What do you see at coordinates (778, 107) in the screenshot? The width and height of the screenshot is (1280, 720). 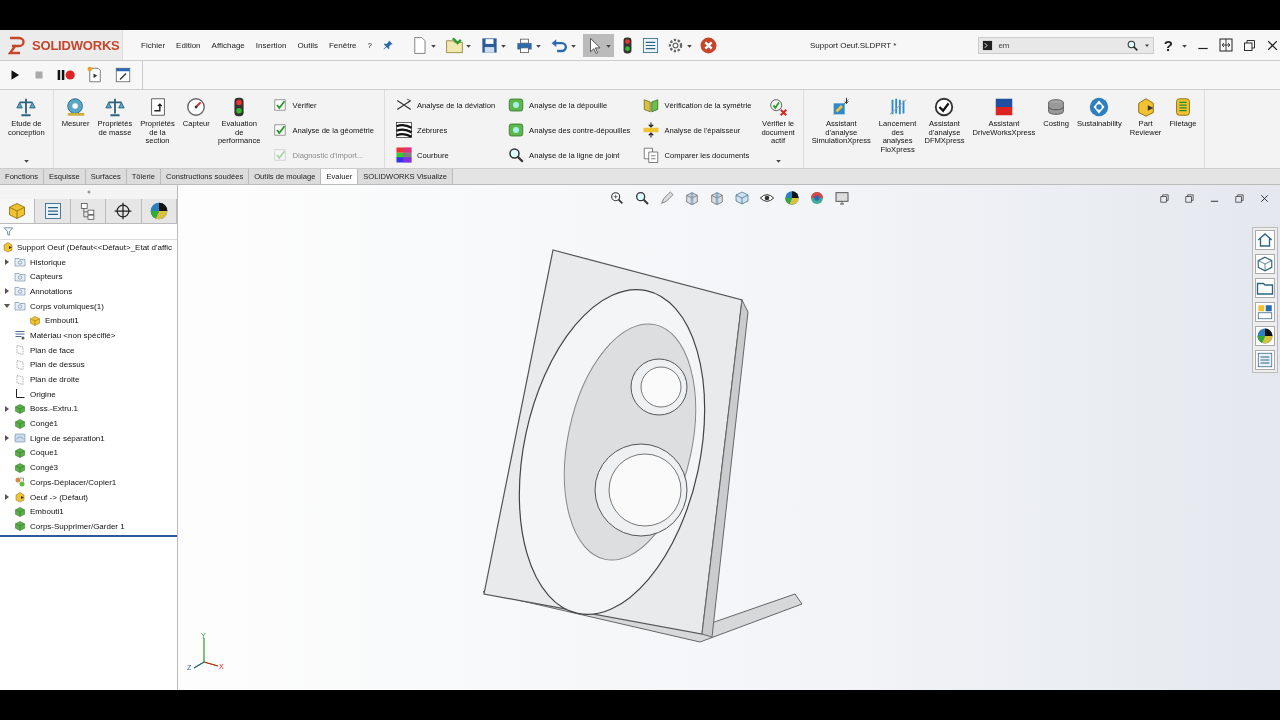 I see `check-cross-icon` at bounding box center [778, 107].